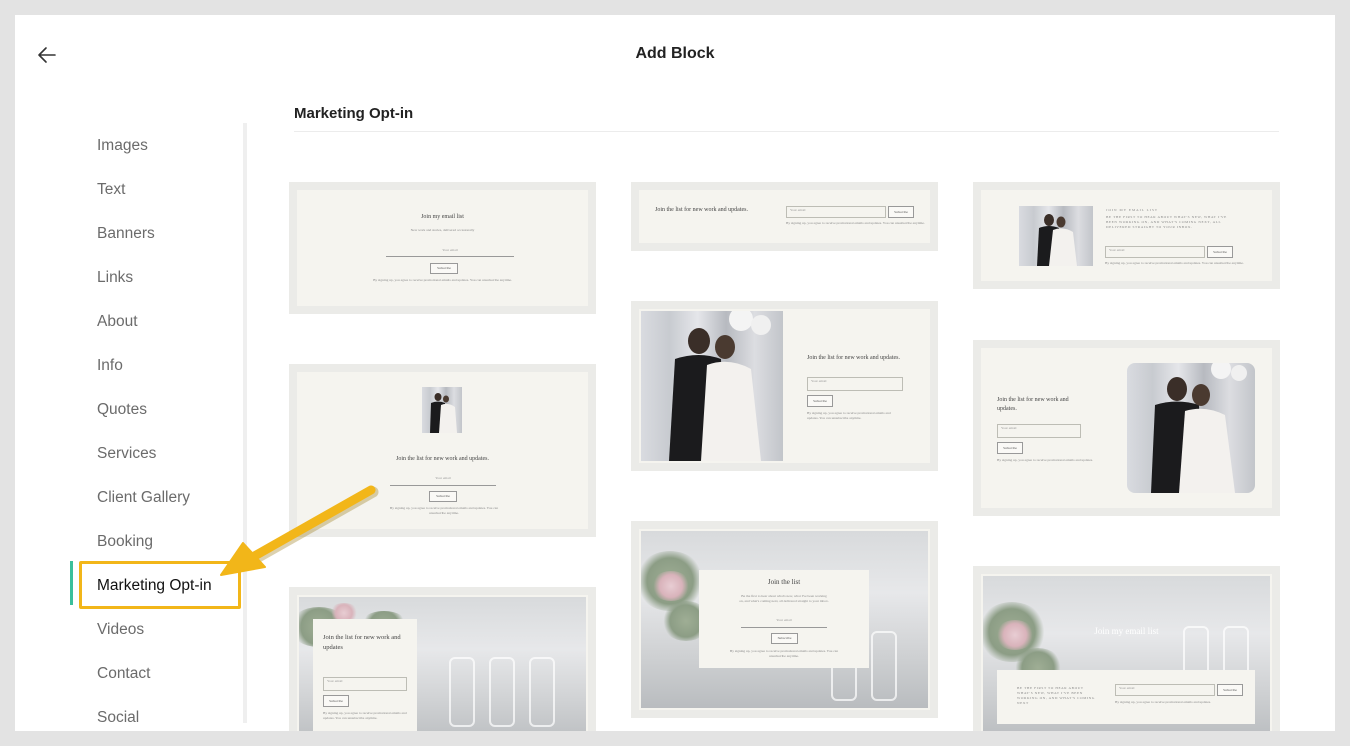  What do you see at coordinates (120, 630) in the screenshot?
I see `sidebar-item-videos: Videos` at bounding box center [120, 630].